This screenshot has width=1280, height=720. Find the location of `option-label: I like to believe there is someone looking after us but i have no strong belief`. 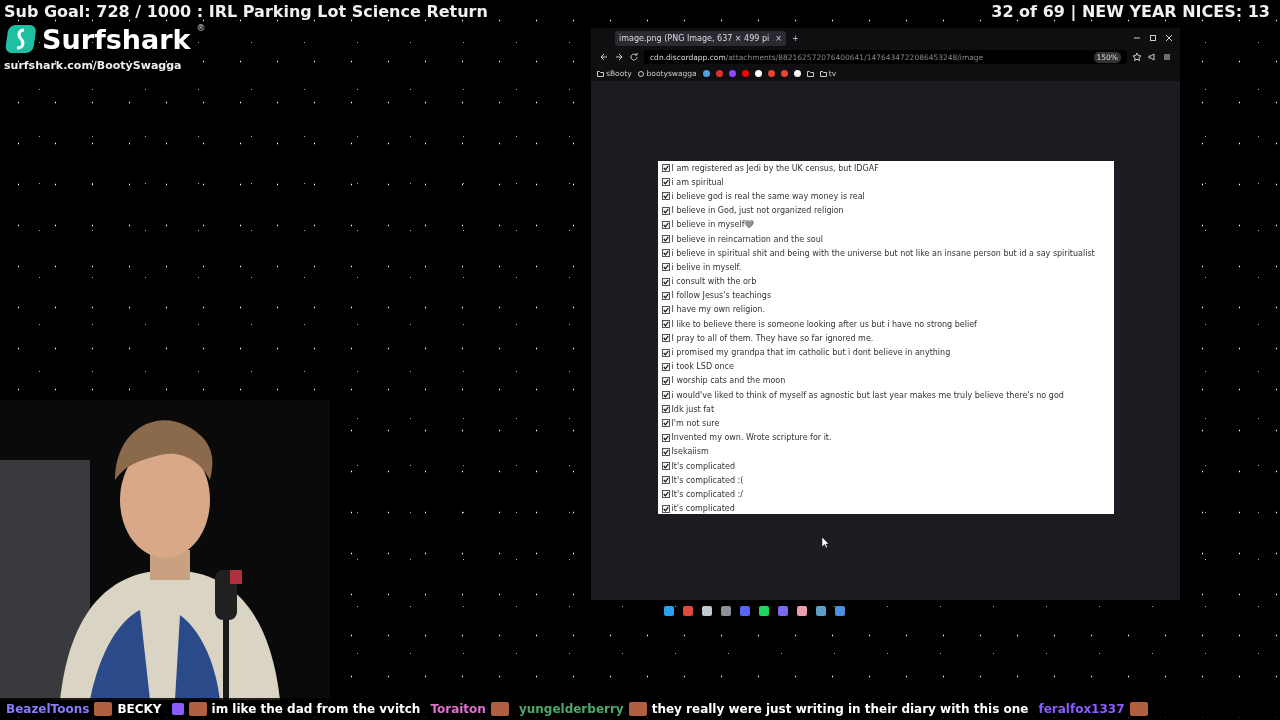

option-label: I like to believe there is someone looking after us but i have no strong belief is located at coordinates (824, 324).